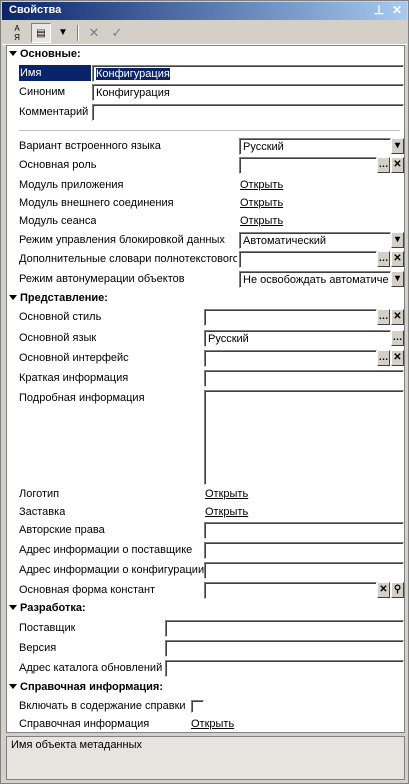 Image resolution: width=409 pixels, height=784 pixels. I want to click on section-main: Основные:, so click(44, 54).